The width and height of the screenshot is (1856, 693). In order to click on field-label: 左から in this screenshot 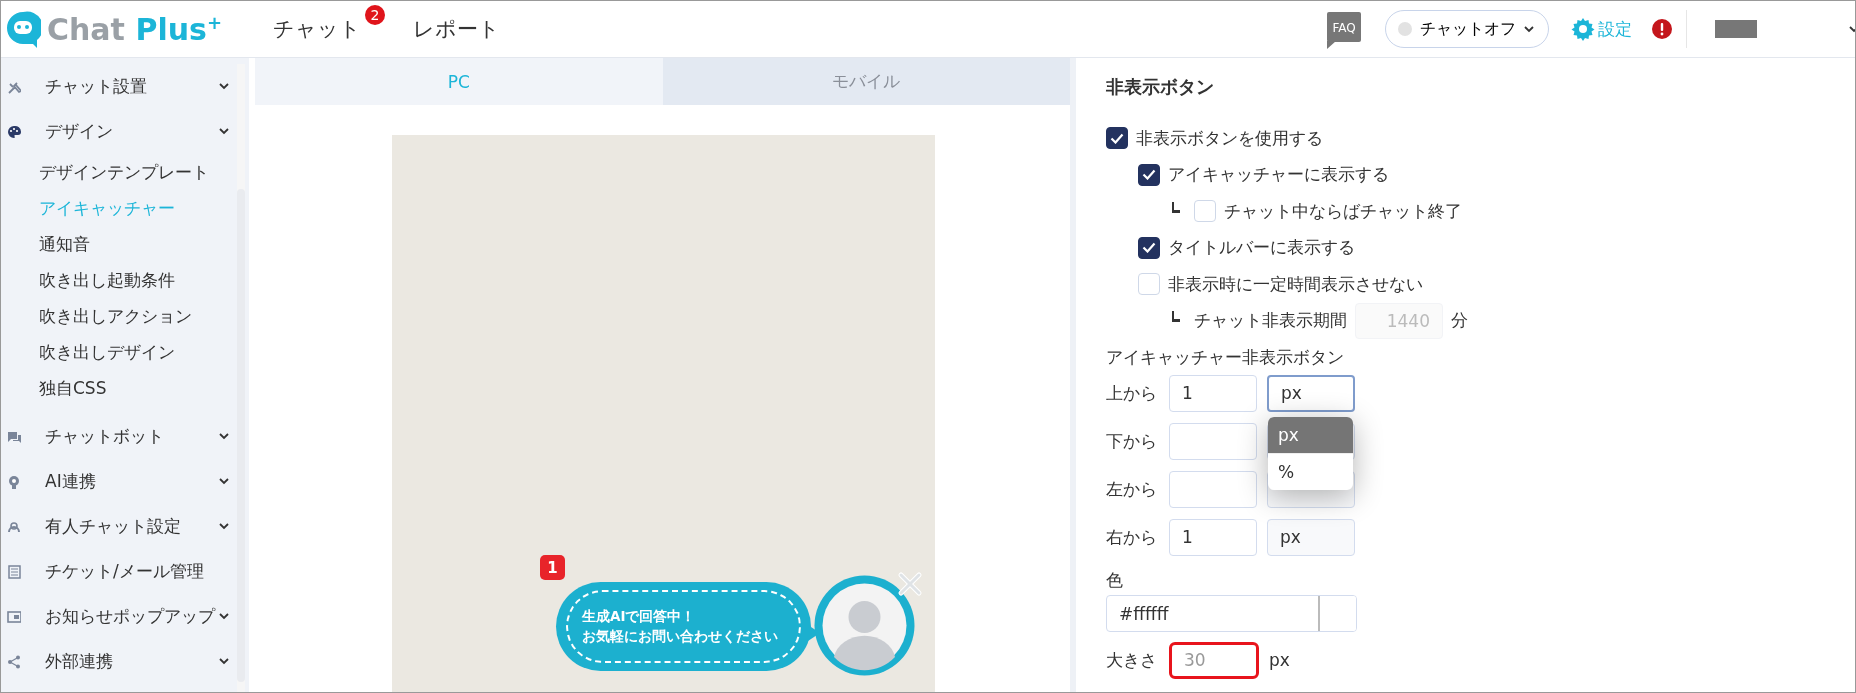, I will do `click(1132, 489)`.